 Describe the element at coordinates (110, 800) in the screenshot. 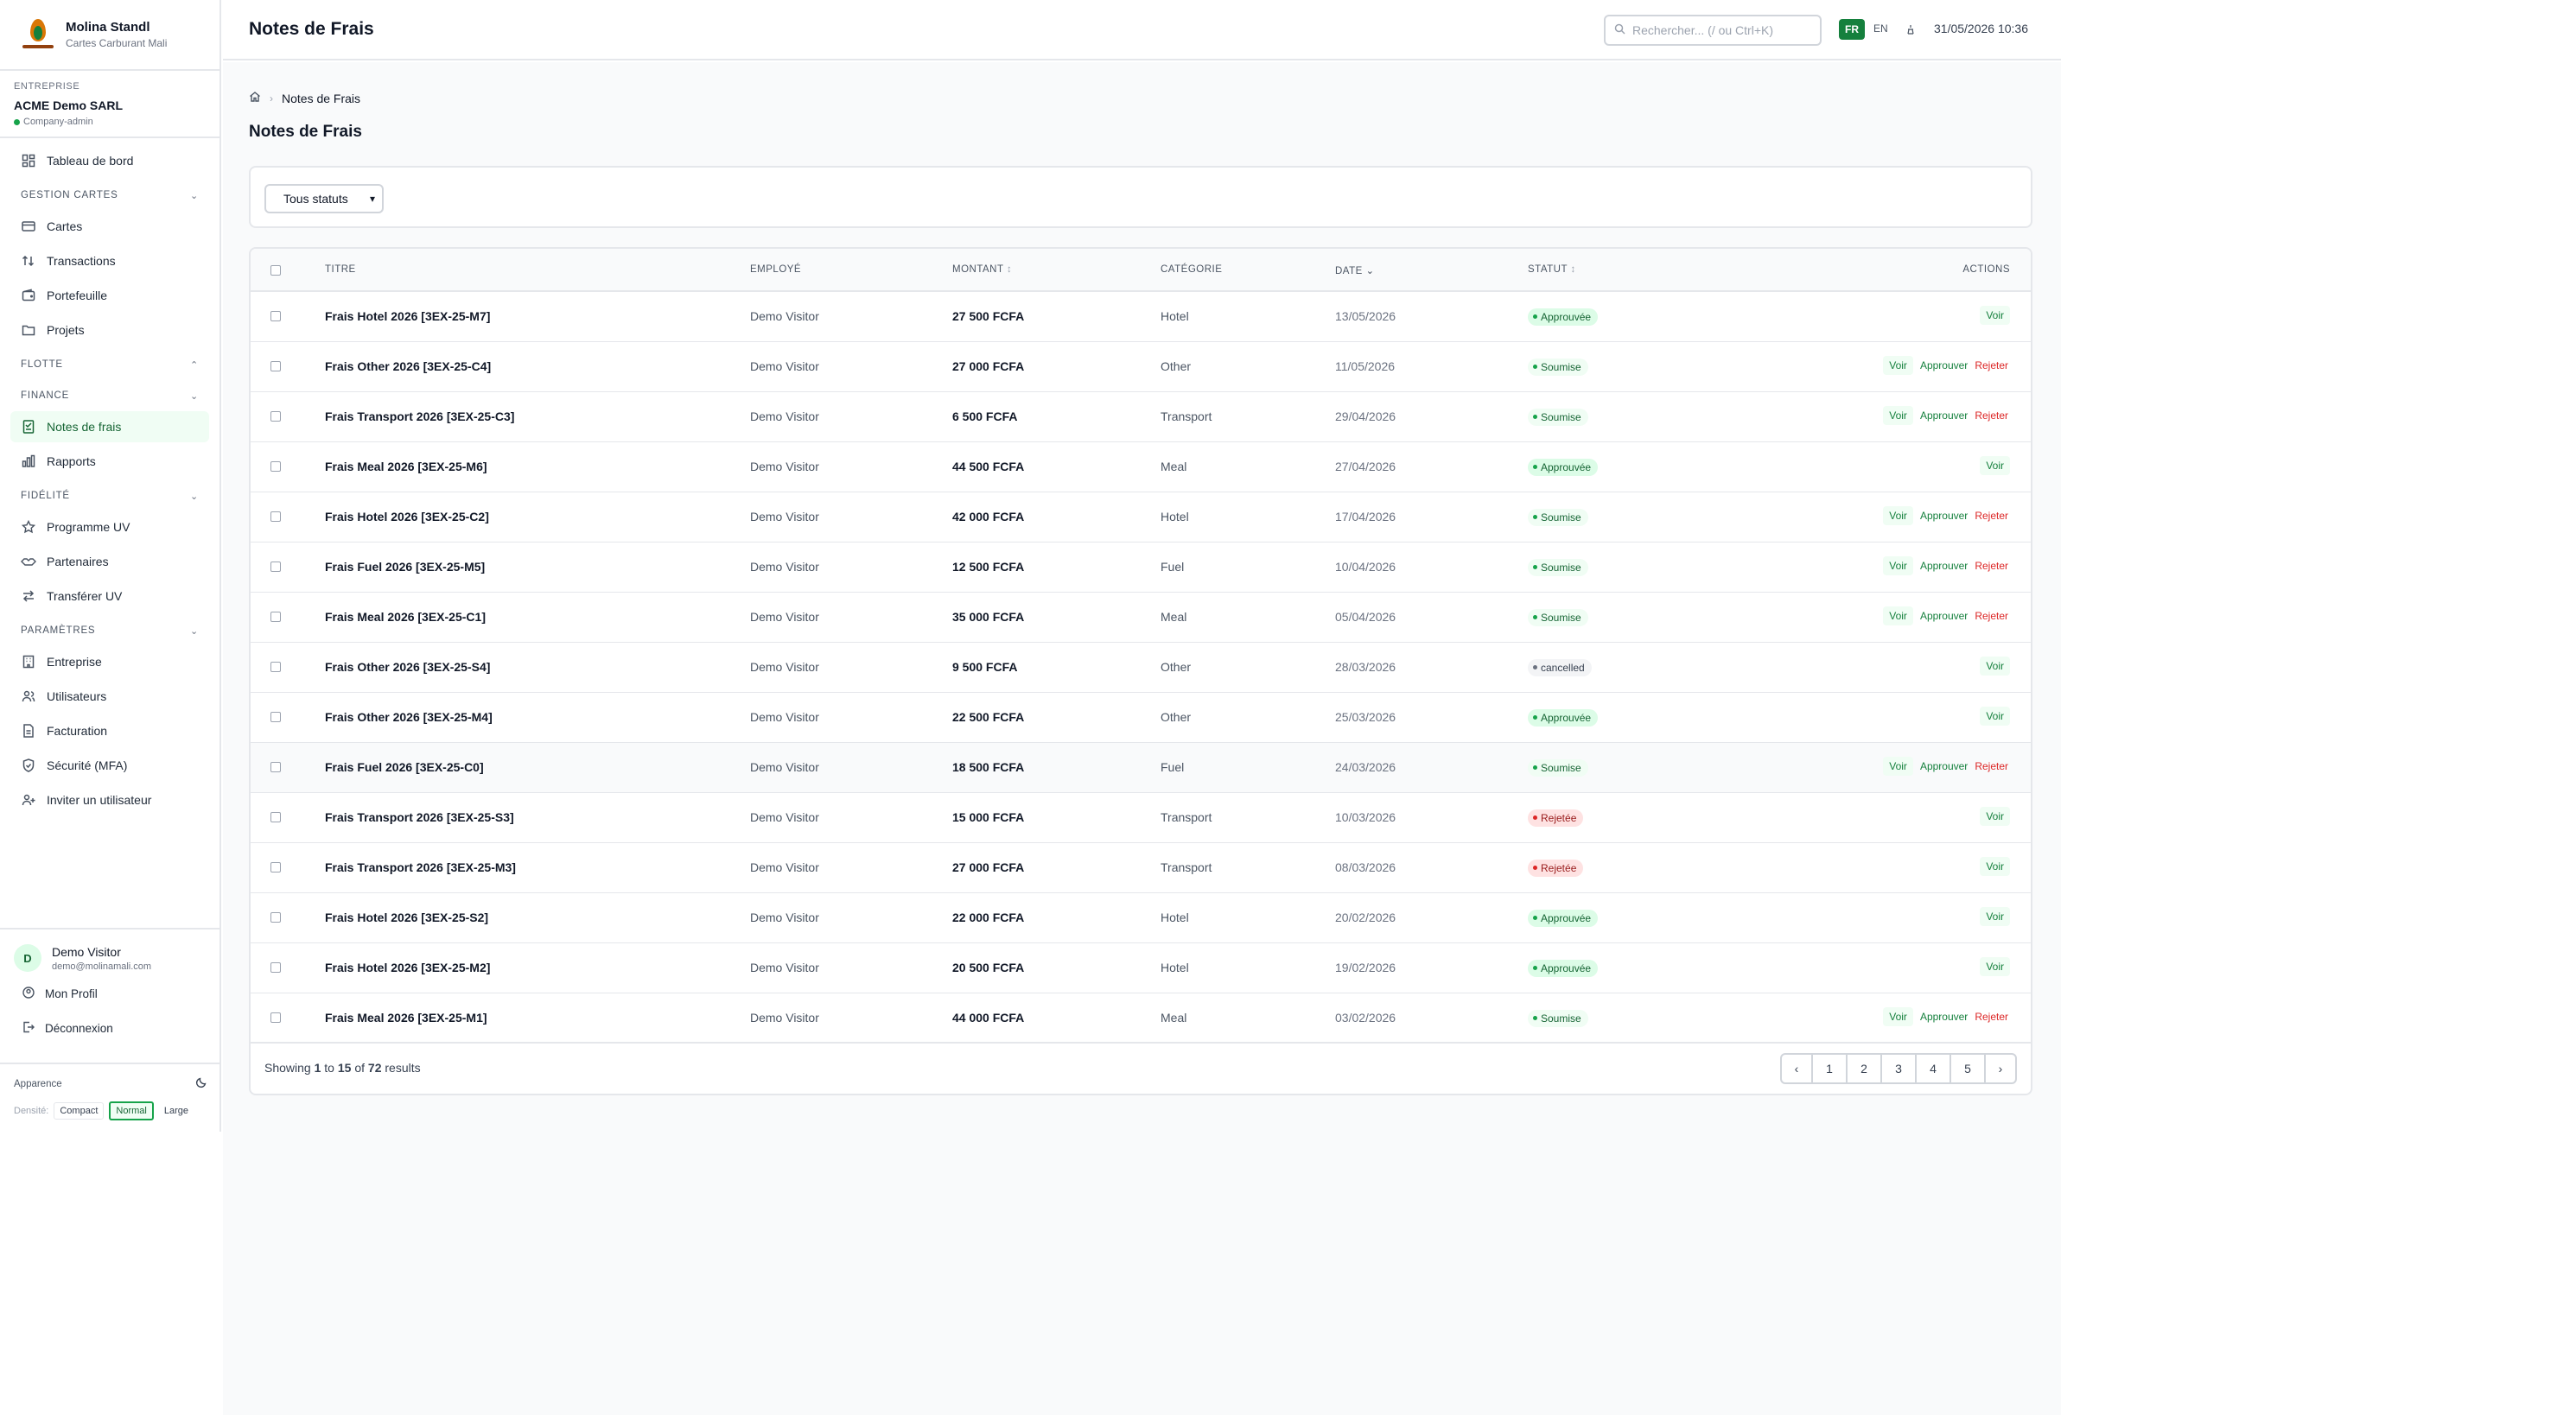

I see `sidebar-item-invite: Inviter un utilisateur` at that location.